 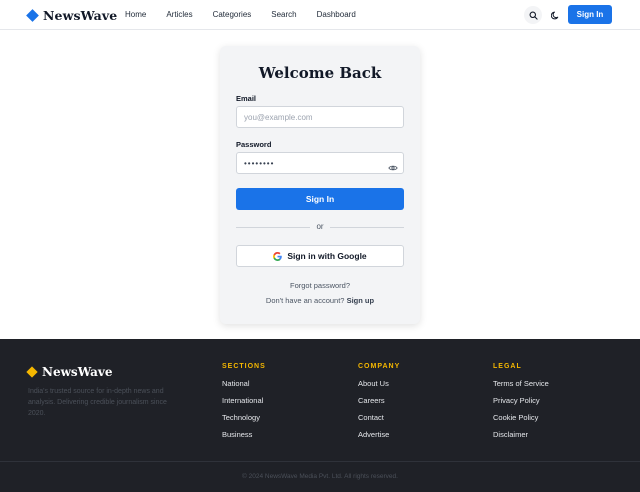 What do you see at coordinates (379, 434) in the screenshot?
I see `footer-link-advertise: Advertise` at bounding box center [379, 434].